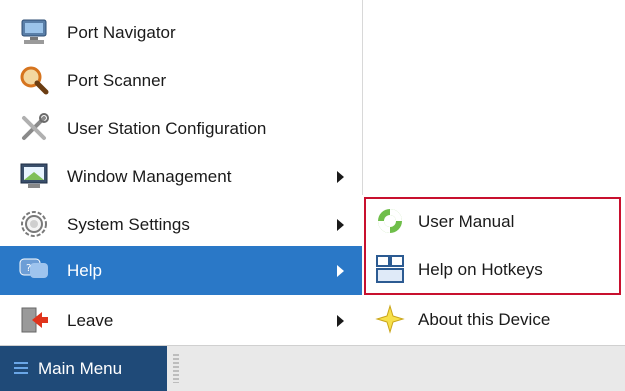  I want to click on menu-item-label: User Station Configuration, so click(167, 128).